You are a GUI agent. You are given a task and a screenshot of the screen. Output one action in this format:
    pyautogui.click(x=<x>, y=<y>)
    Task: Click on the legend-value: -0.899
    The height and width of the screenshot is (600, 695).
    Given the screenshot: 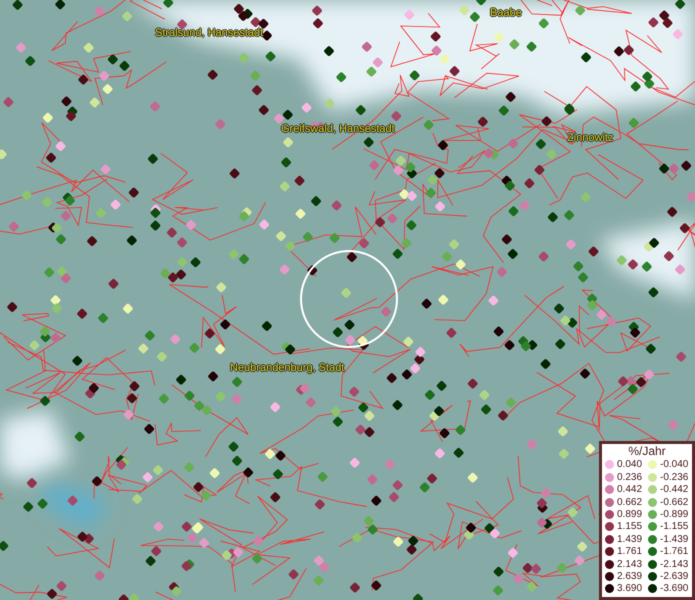 What is the action you would take?
    pyautogui.click(x=674, y=514)
    